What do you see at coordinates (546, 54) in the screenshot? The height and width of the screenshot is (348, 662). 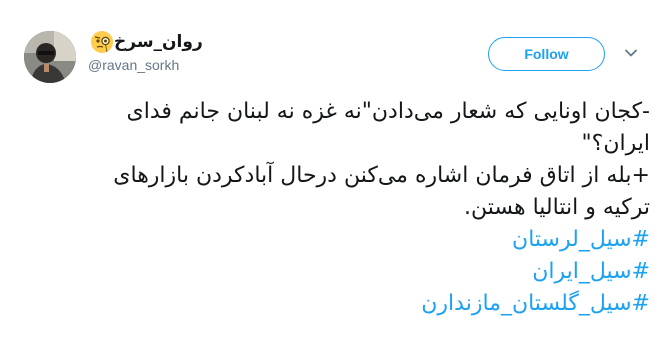 I see `follow-button: Follow` at bounding box center [546, 54].